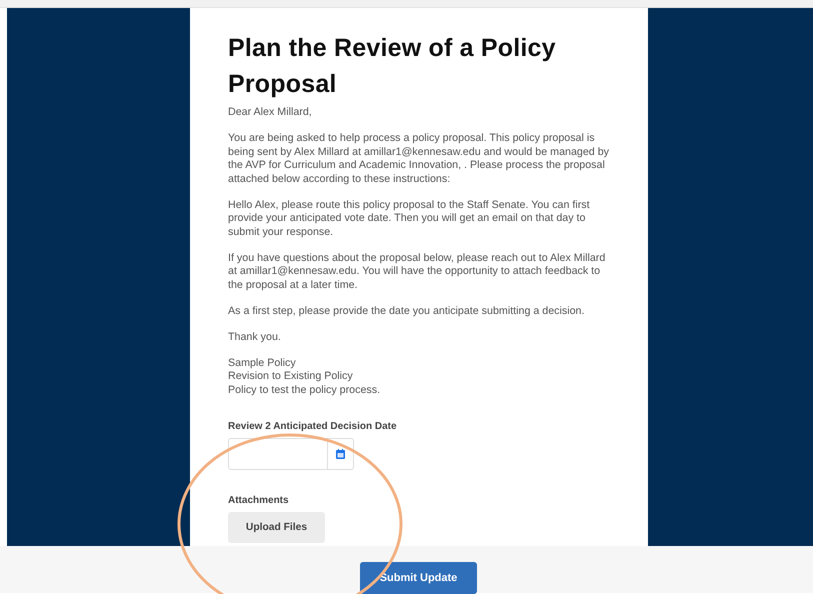 This screenshot has width=813, height=594. I want to click on submit-update-button: Submit Update, so click(418, 578).